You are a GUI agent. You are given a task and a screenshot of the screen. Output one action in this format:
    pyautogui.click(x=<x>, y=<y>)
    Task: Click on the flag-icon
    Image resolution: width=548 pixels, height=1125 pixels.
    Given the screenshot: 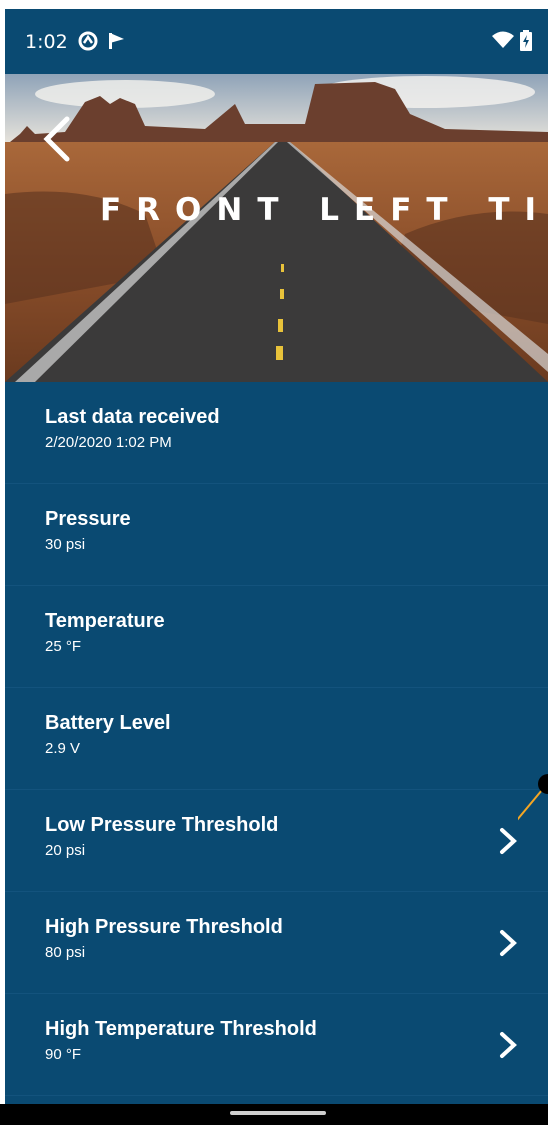 What is the action you would take?
    pyautogui.click(x=117, y=43)
    